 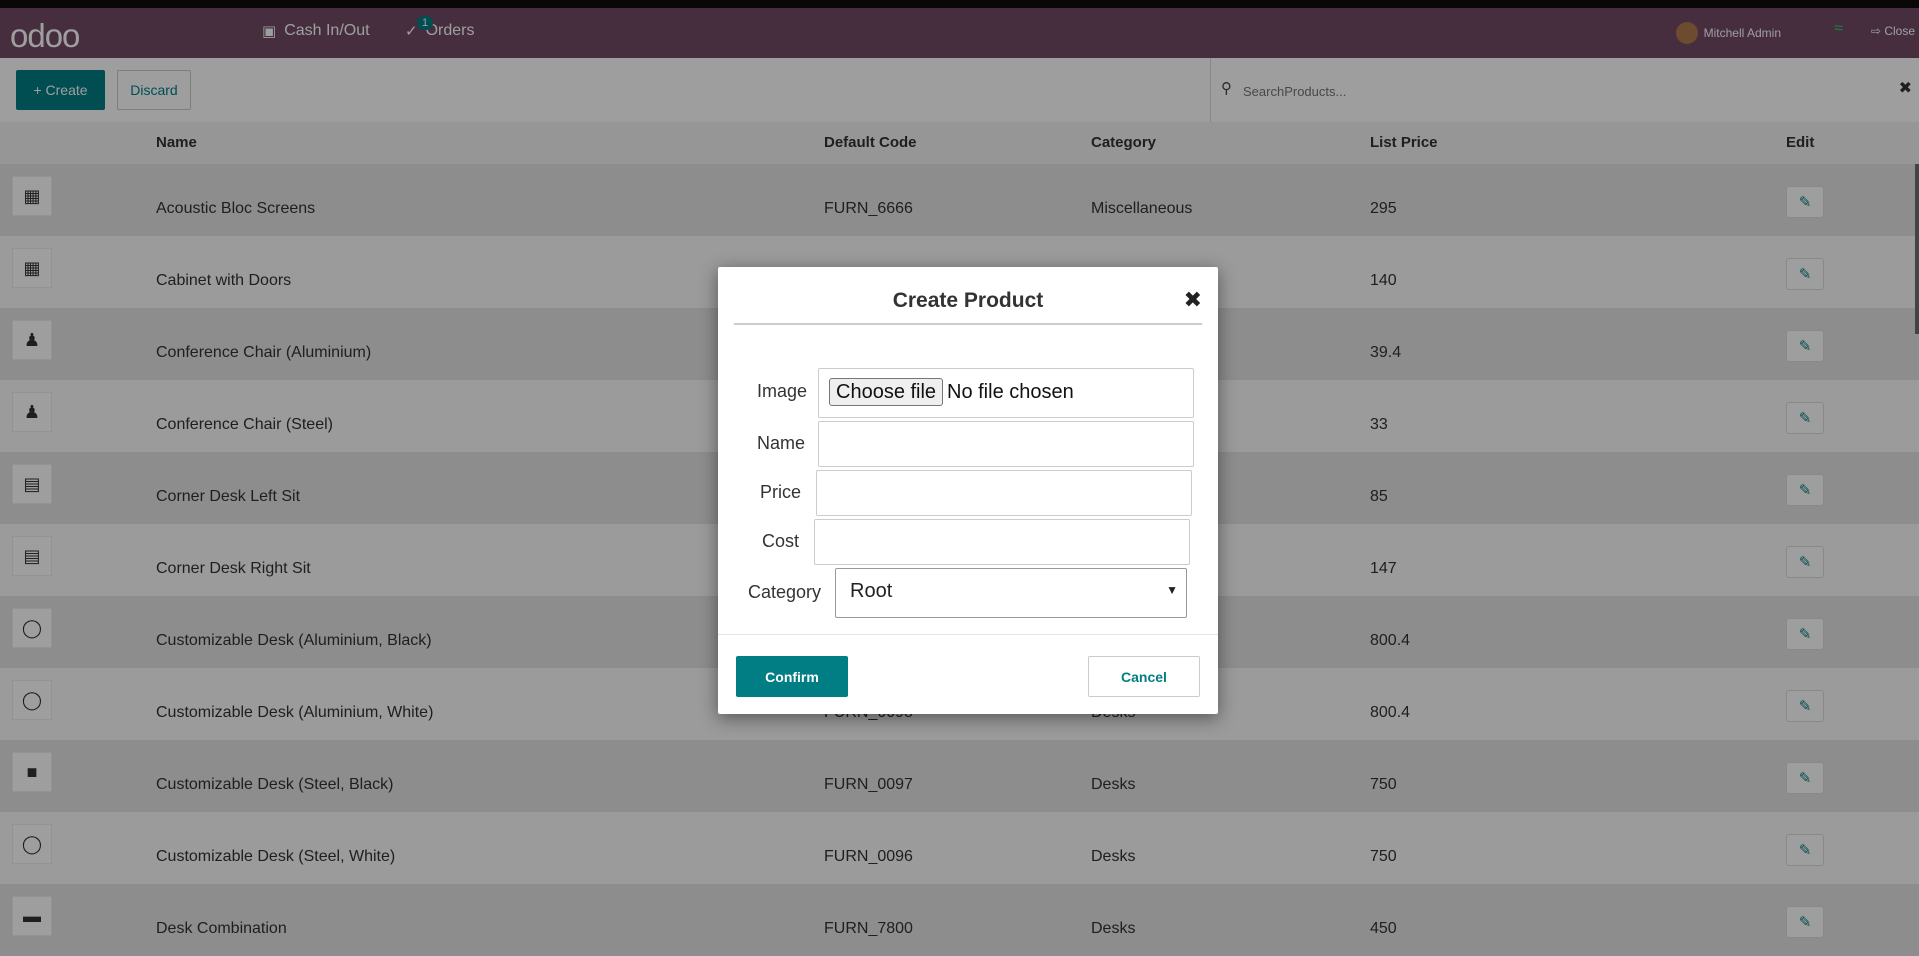 What do you see at coordinates (782, 391) in the screenshot?
I see `image-label: Image` at bounding box center [782, 391].